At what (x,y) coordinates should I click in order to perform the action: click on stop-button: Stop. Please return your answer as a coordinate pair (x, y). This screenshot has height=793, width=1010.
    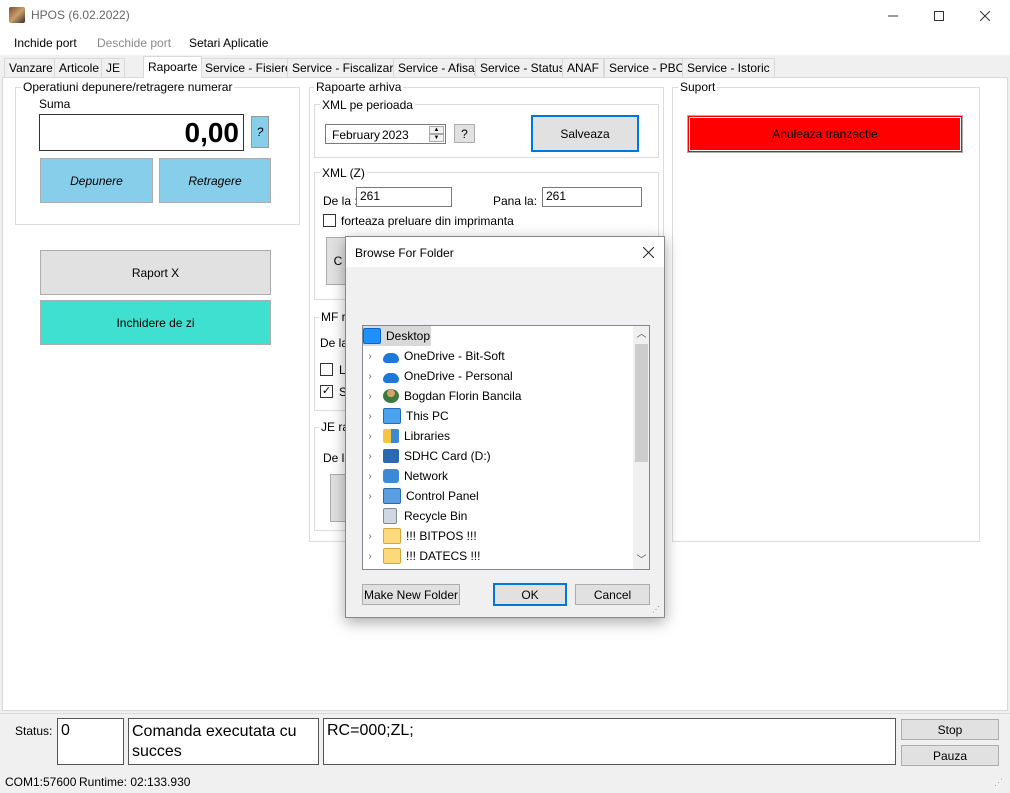
    Looking at the image, I should click on (950, 729).